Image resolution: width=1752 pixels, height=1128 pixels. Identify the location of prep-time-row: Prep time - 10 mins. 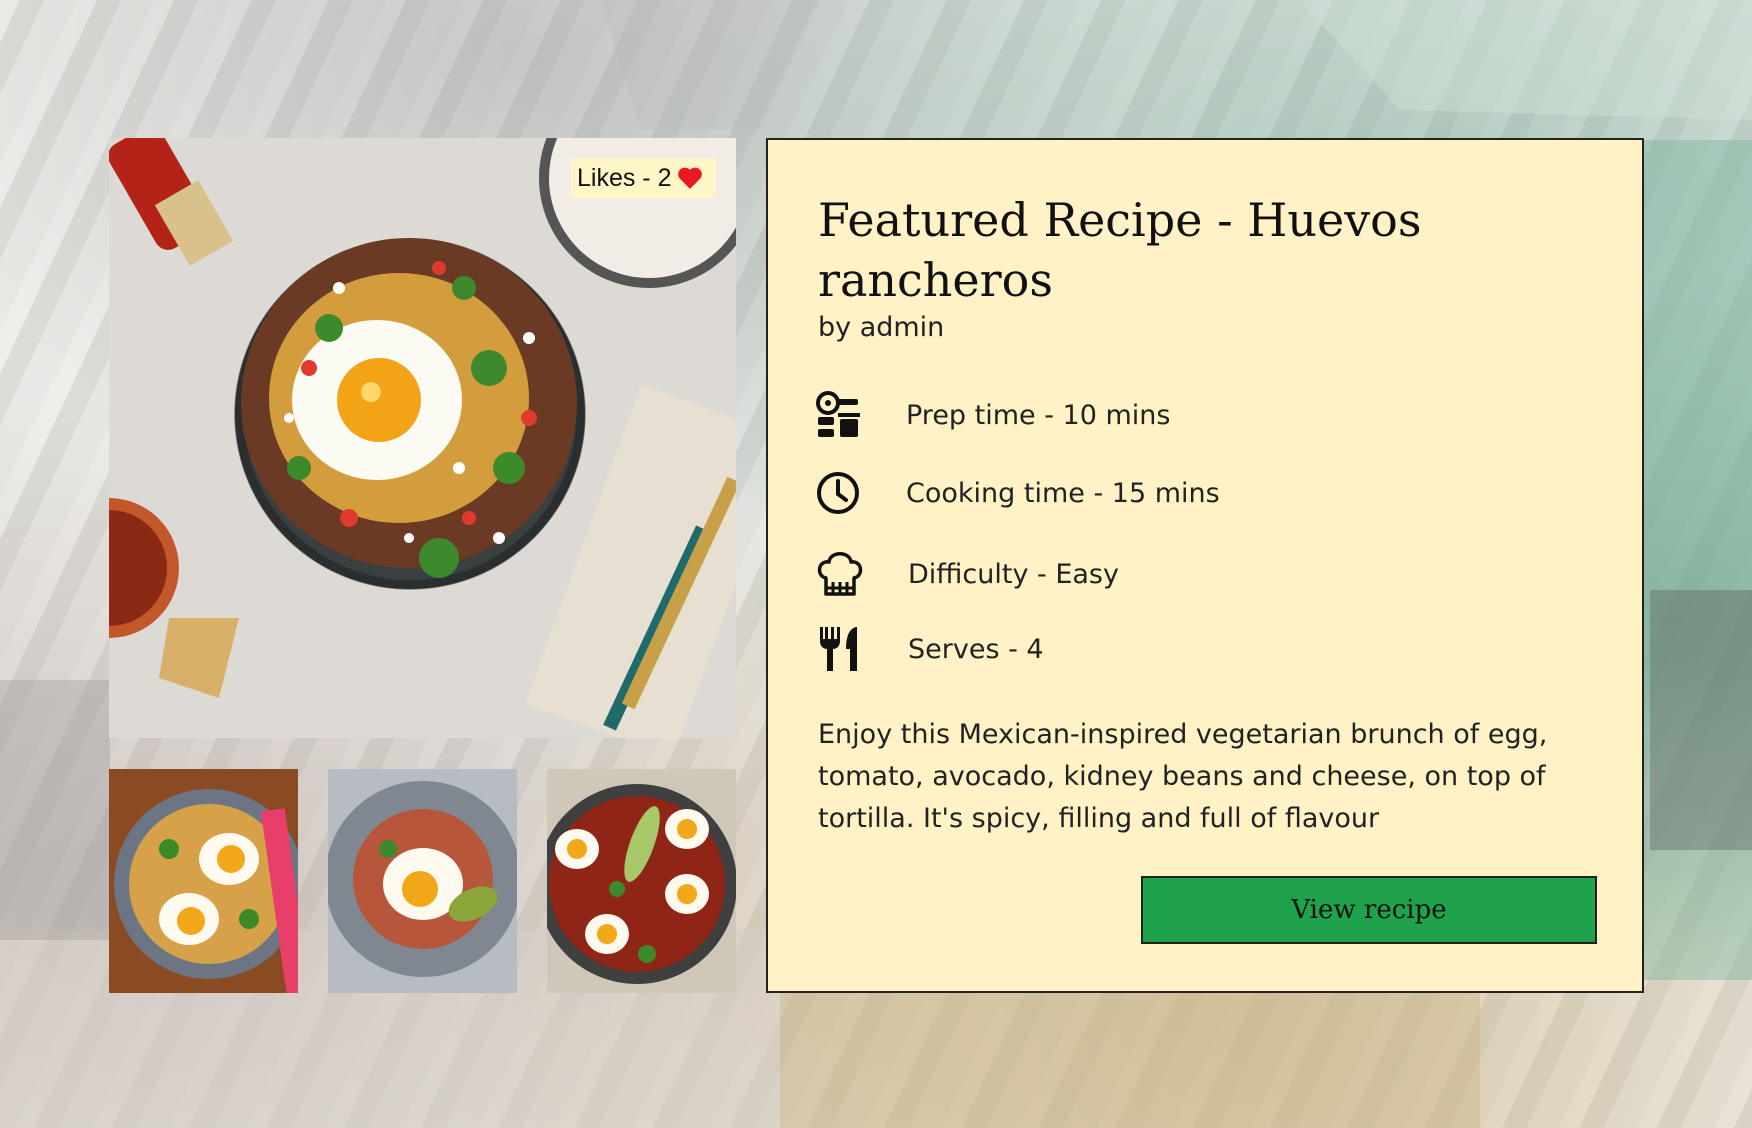
(1166, 415).